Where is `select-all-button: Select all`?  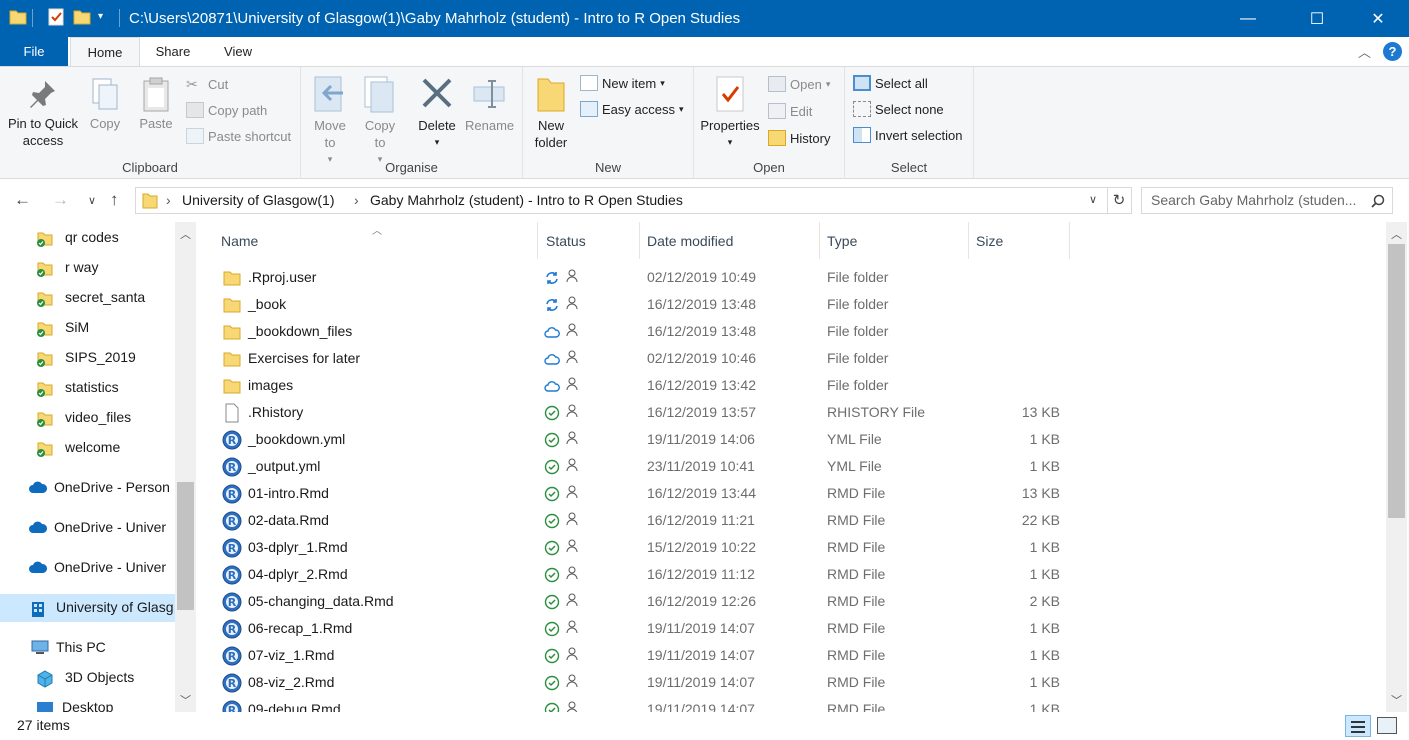 select-all-button: Select all is located at coordinates (890, 83).